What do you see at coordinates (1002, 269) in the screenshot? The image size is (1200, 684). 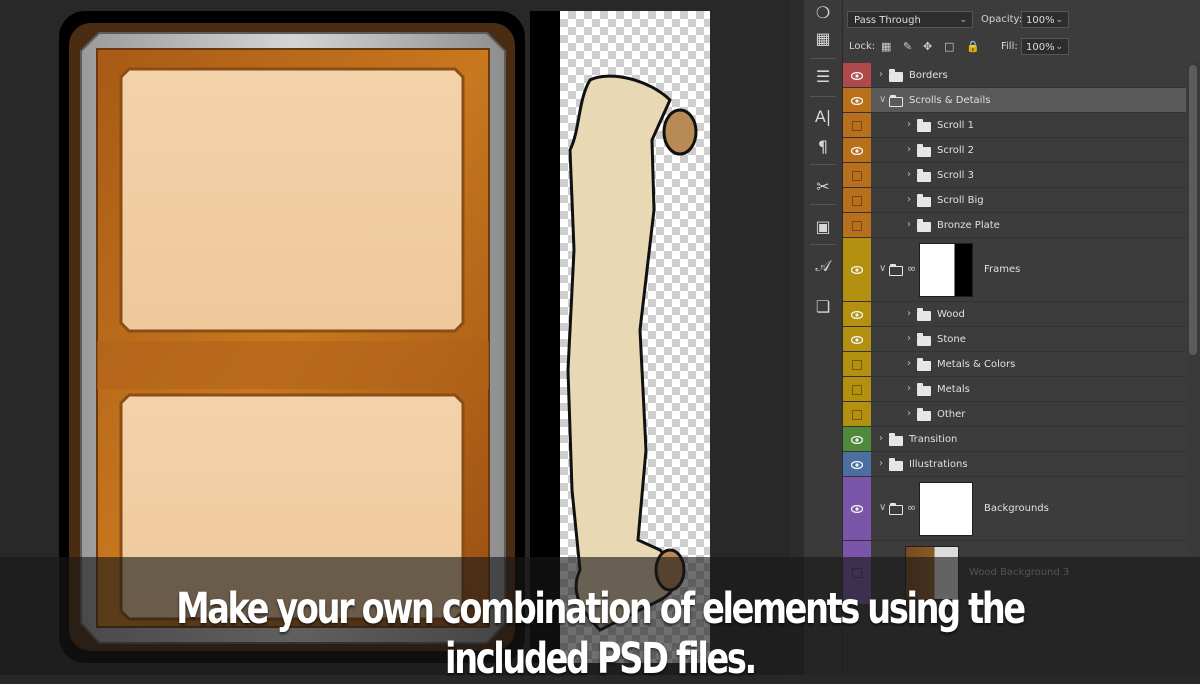 I see `layer-name: Frames` at bounding box center [1002, 269].